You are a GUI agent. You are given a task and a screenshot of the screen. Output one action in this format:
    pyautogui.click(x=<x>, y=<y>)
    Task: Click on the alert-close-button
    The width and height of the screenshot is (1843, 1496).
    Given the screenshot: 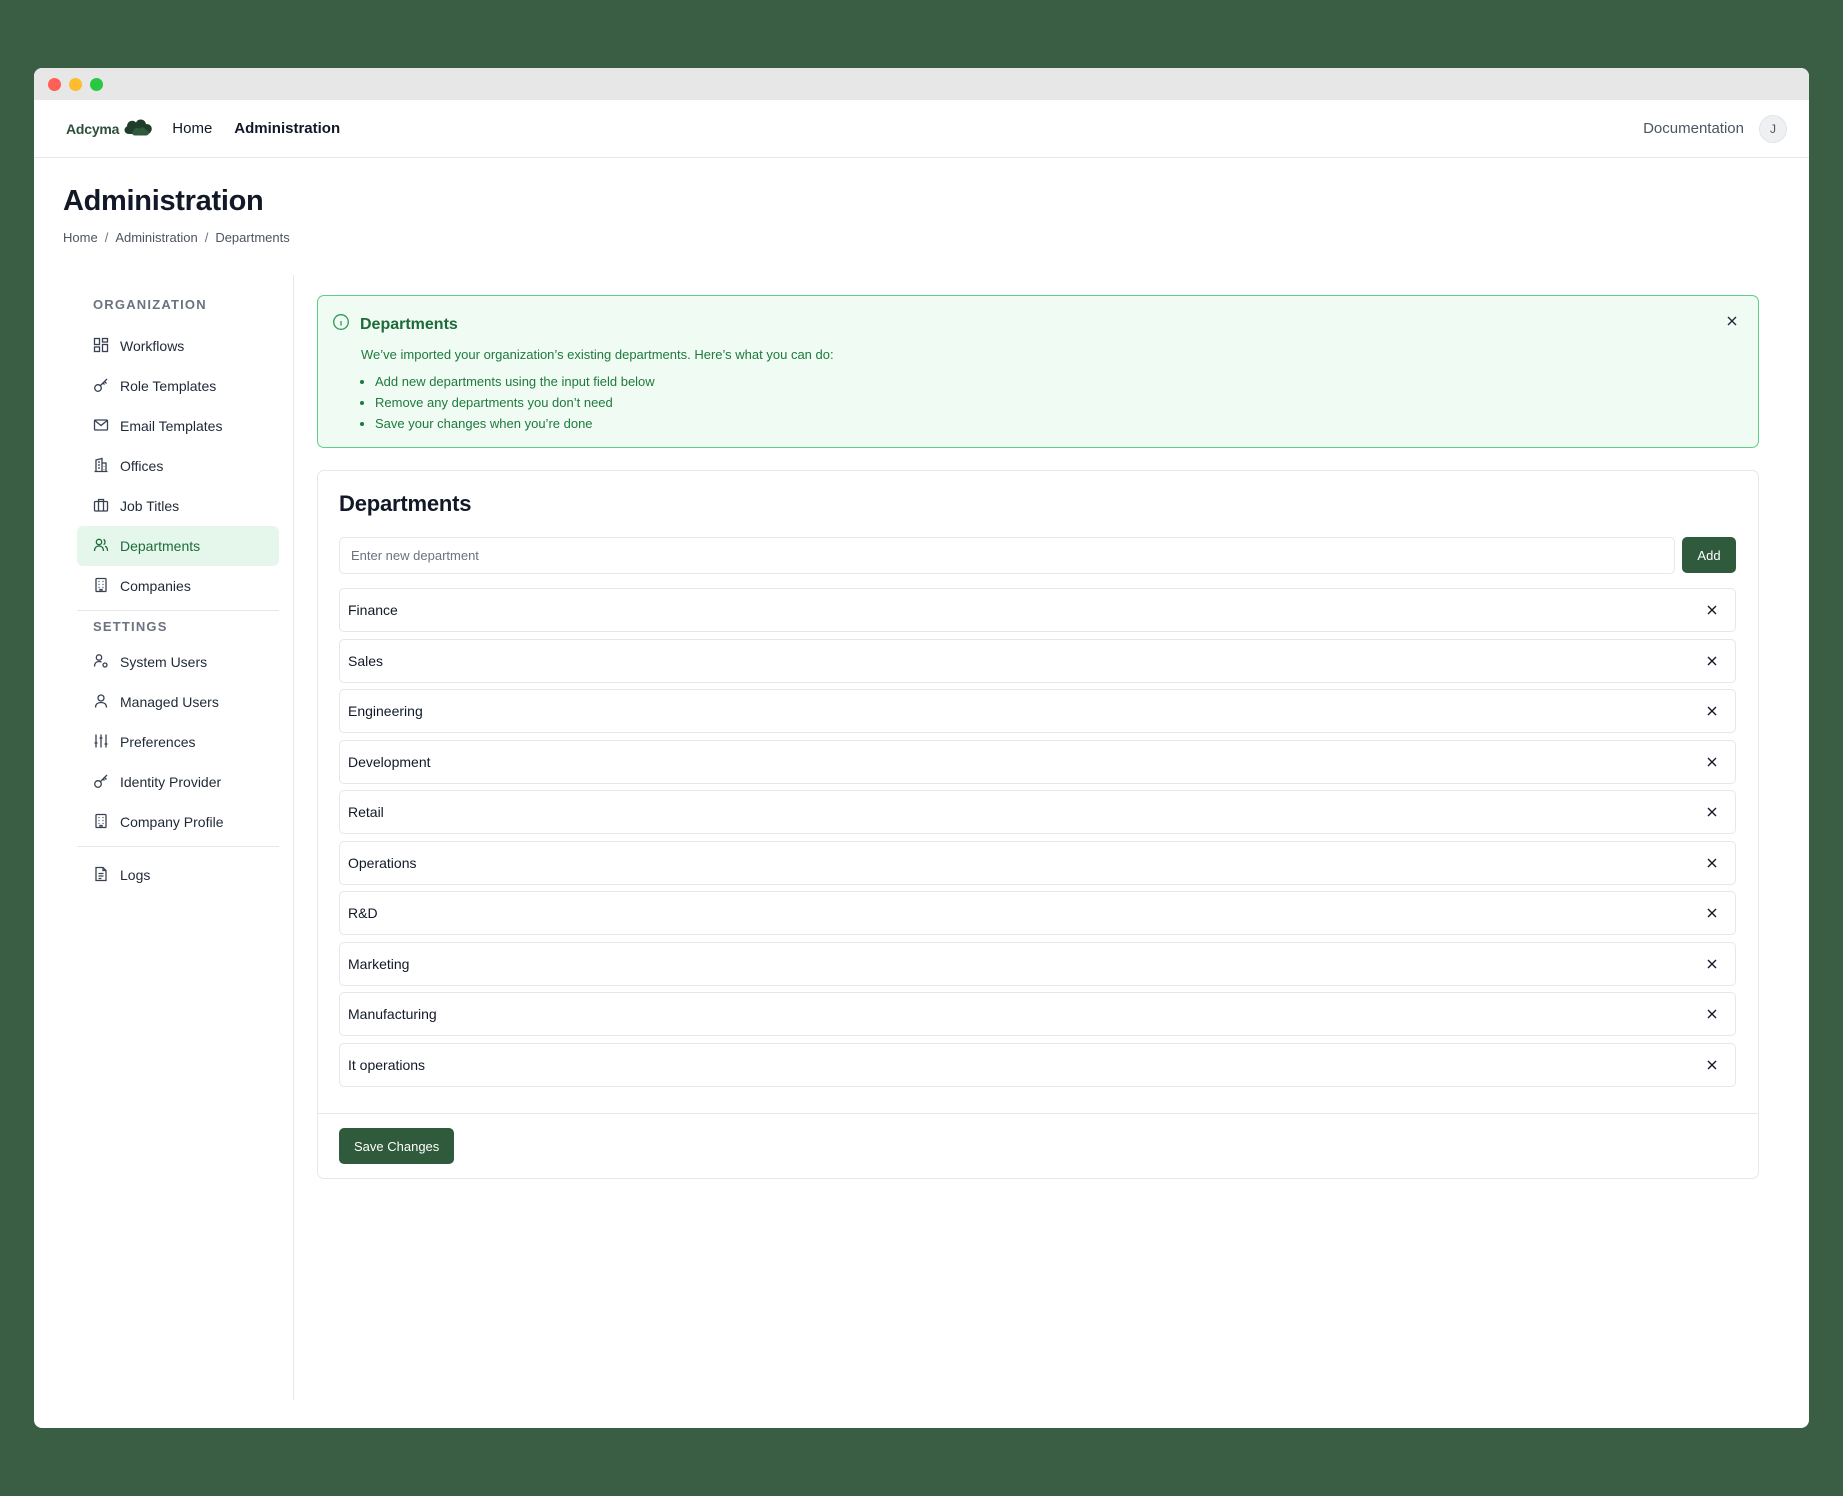 What is the action you would take?
    pyautogui.click(x=1732, y=321)
    